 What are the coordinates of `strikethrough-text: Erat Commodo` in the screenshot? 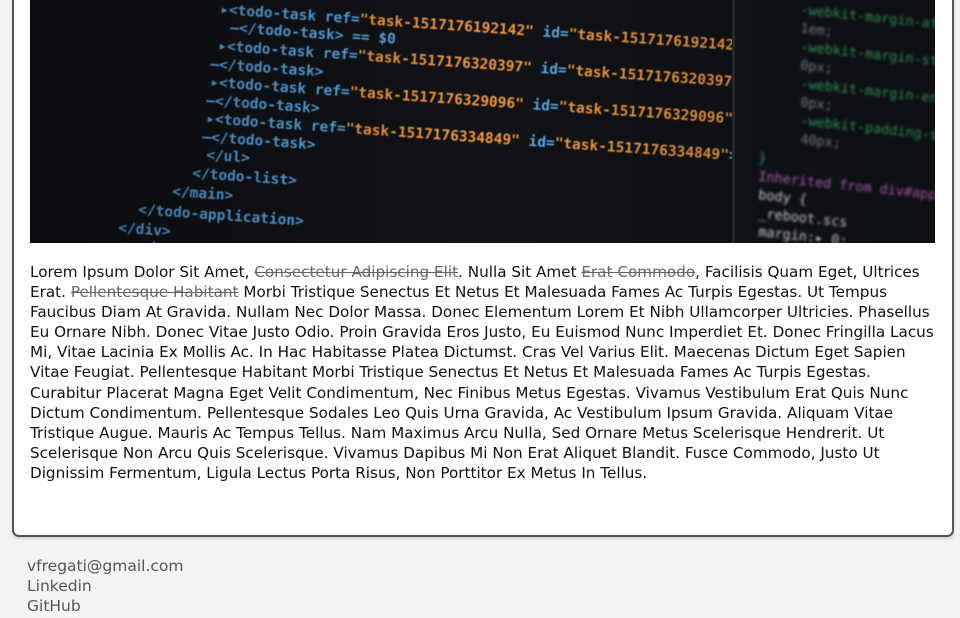 It's located at (638, 272).